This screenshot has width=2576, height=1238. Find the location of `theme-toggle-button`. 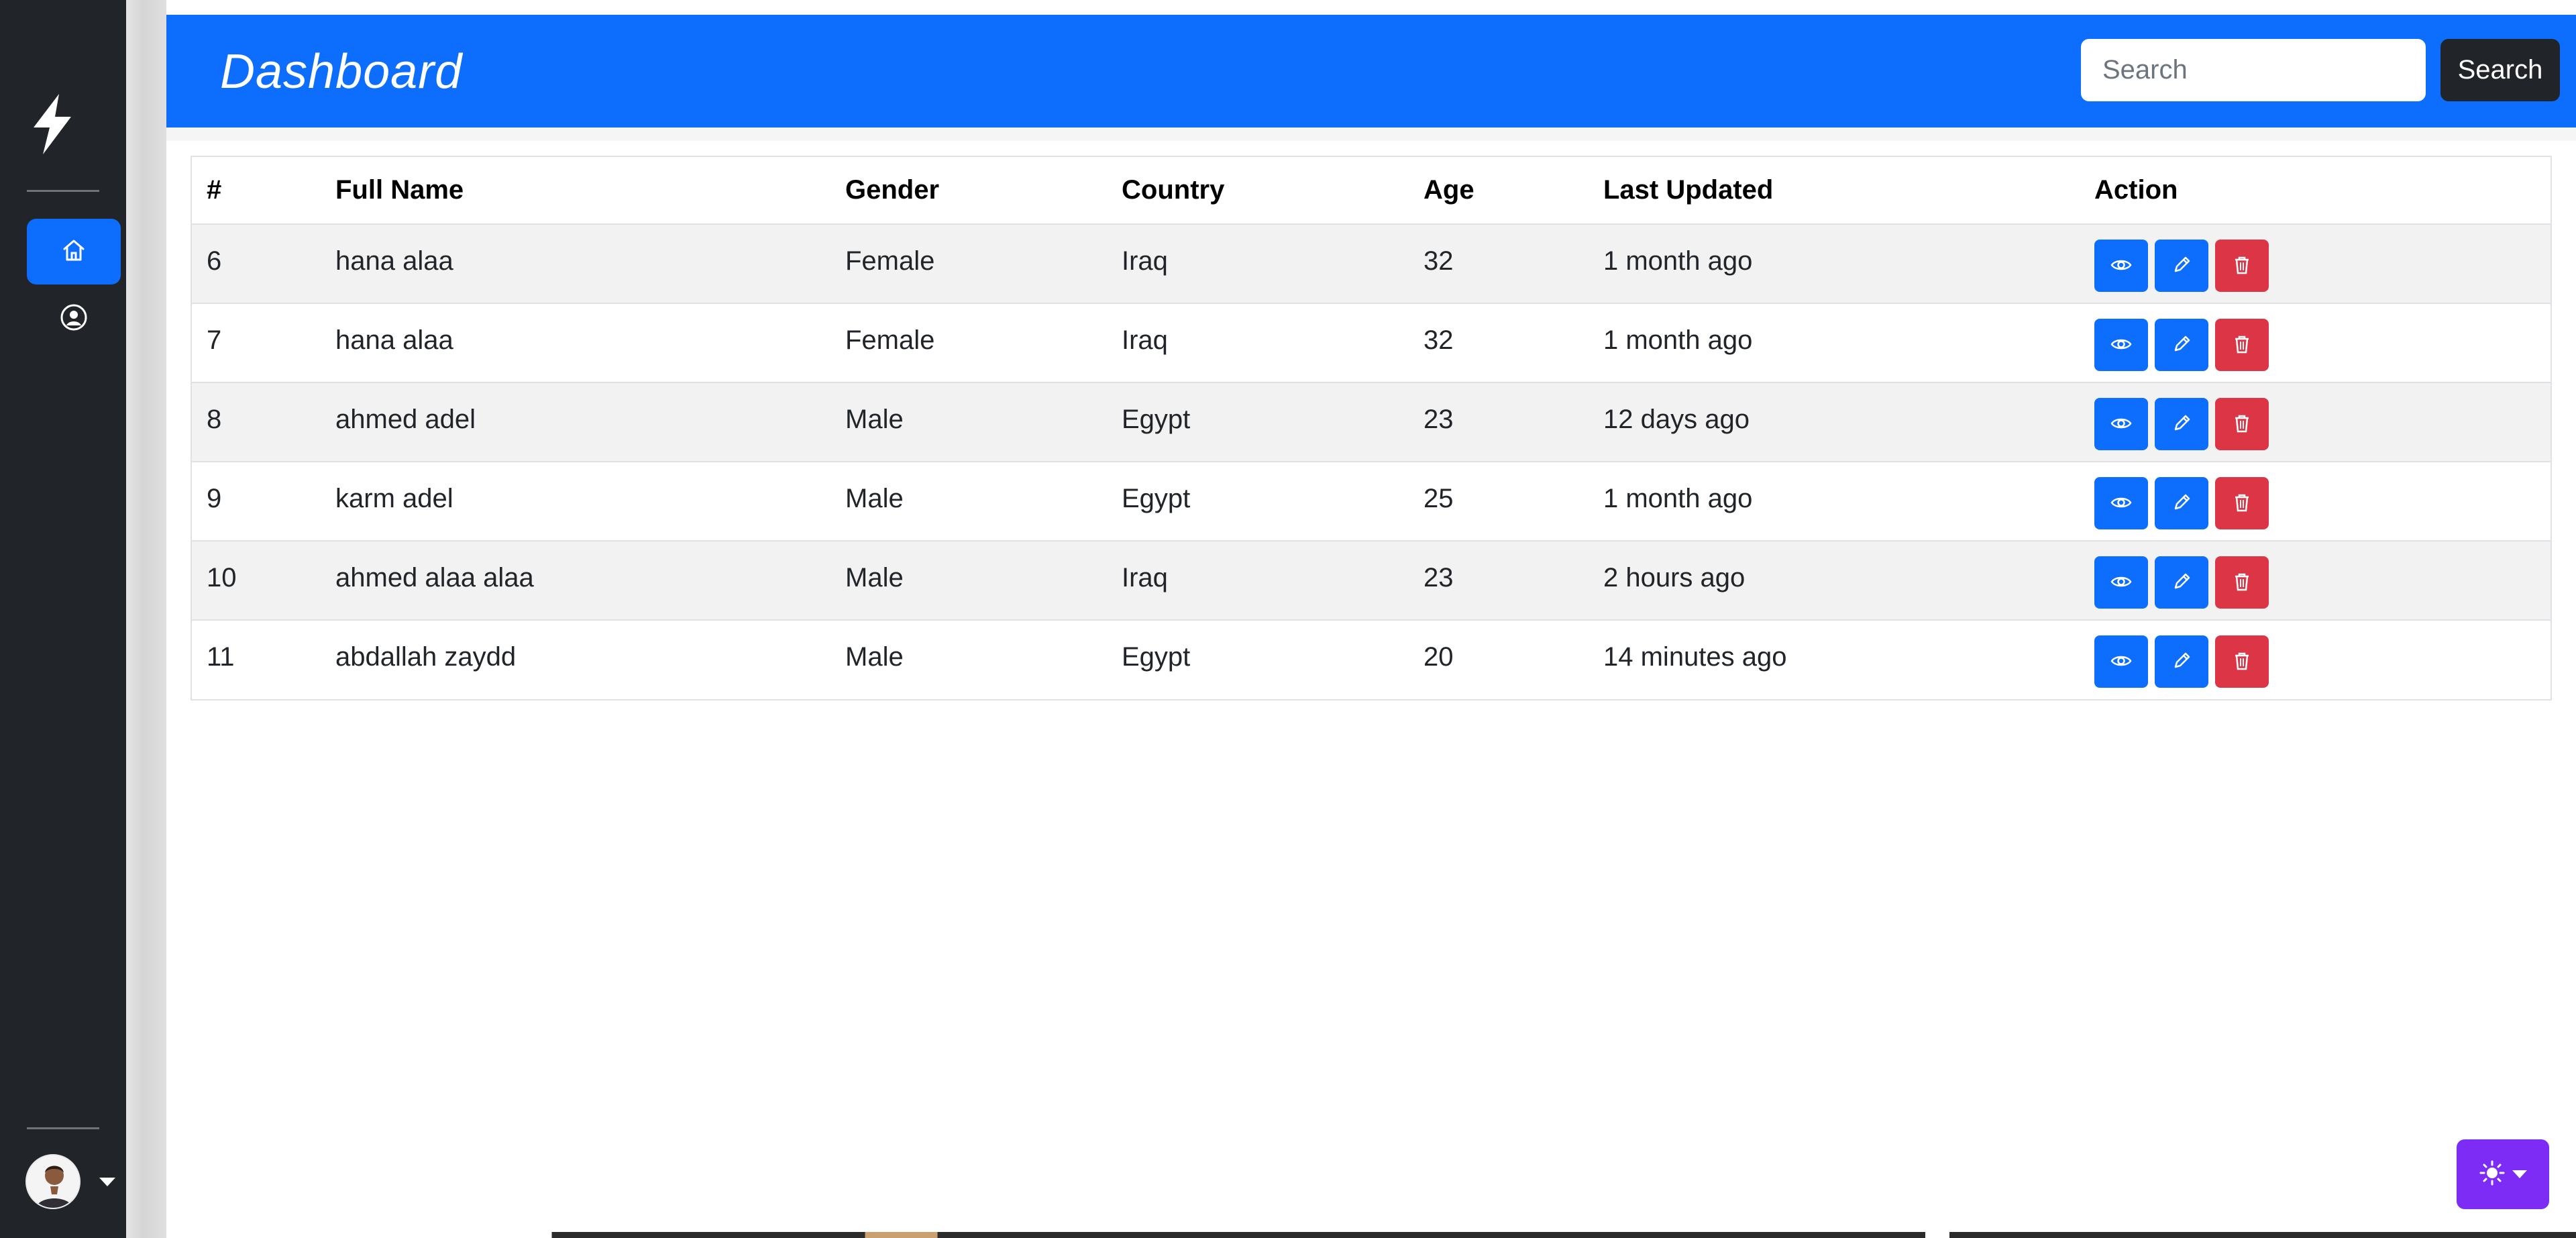

theme-toggle-button is located at coordinates (2503, 1174).